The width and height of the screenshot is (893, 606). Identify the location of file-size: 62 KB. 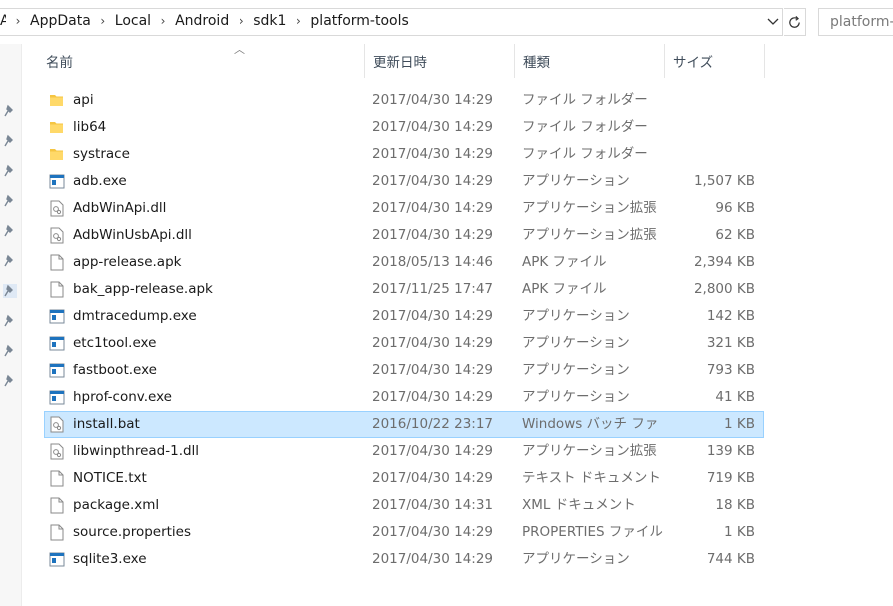
(735, 235).